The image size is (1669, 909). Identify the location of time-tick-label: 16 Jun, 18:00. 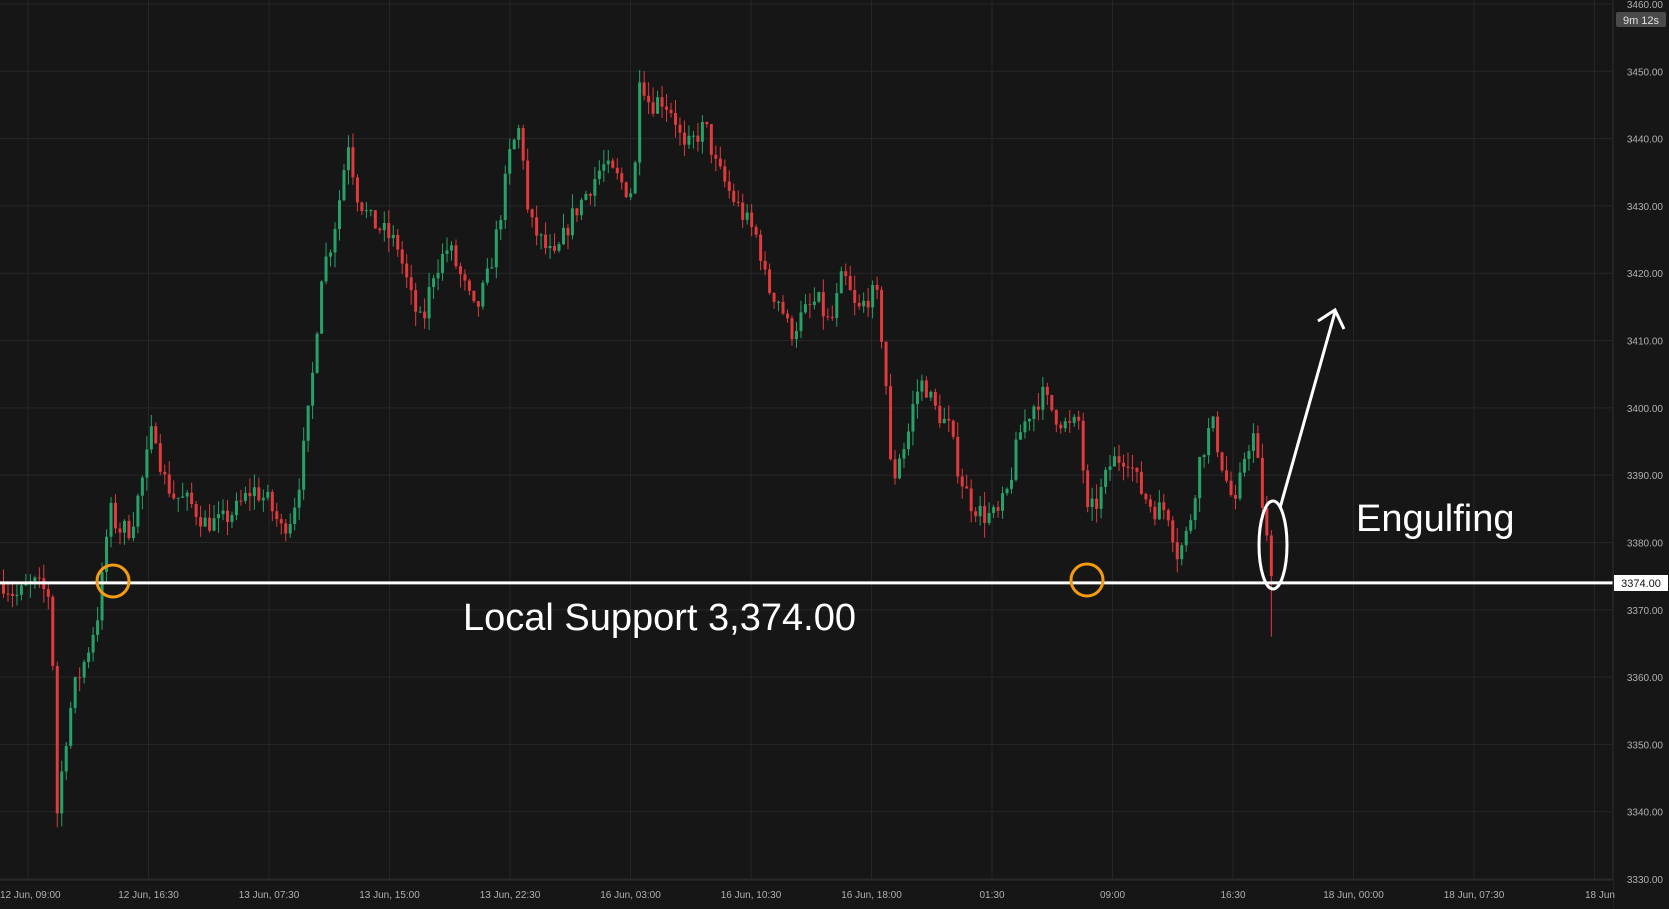
(871, 895).